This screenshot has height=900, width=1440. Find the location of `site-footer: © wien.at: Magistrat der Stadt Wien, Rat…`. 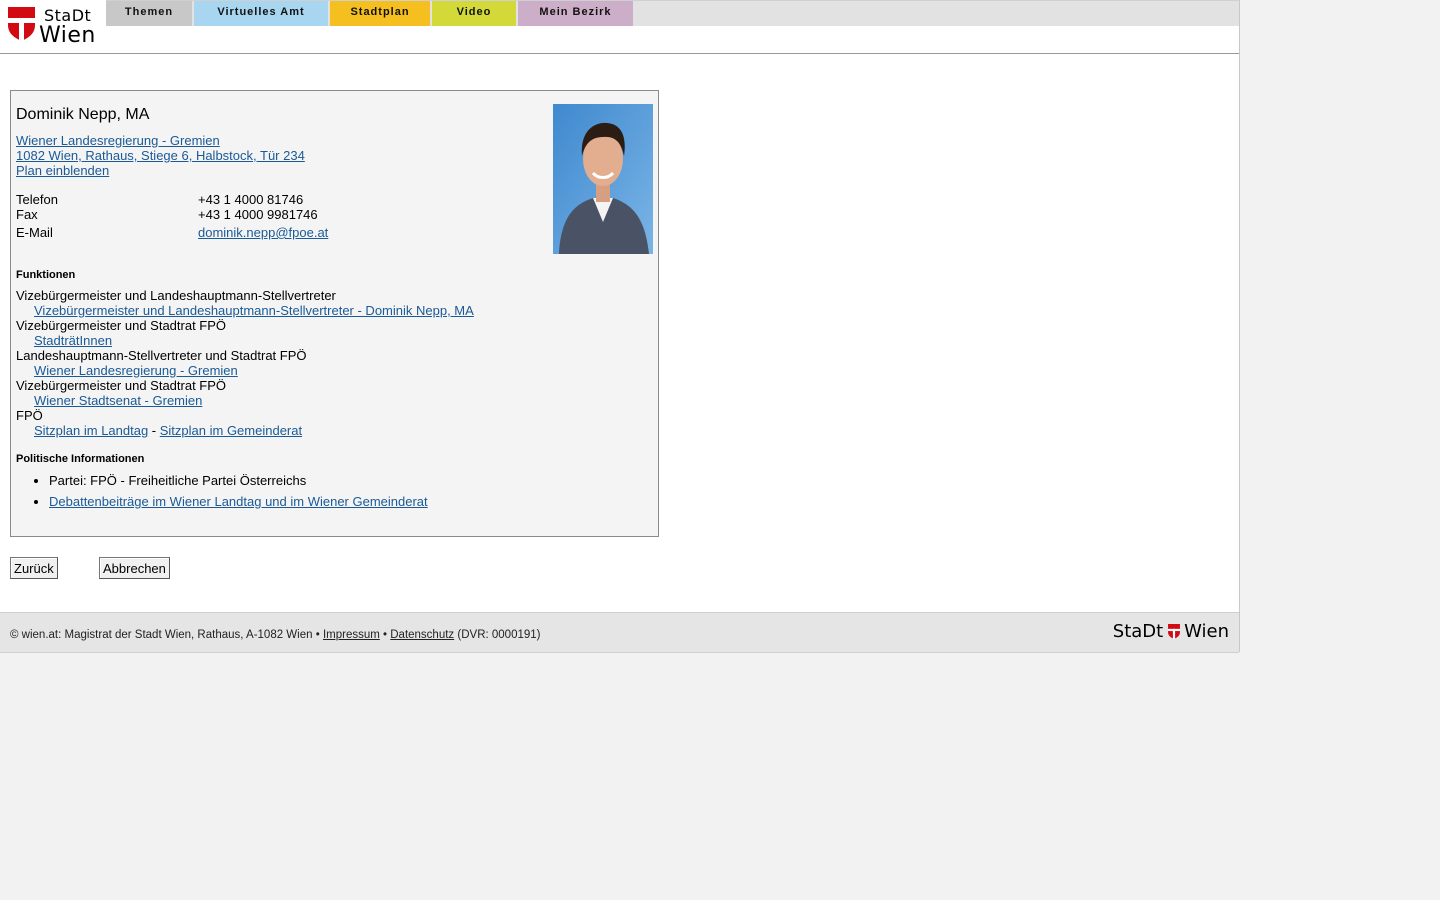

site-footer: © wien.at: Magistrat der Stadt Wien, Rat… is located at coordinates (619, 632).